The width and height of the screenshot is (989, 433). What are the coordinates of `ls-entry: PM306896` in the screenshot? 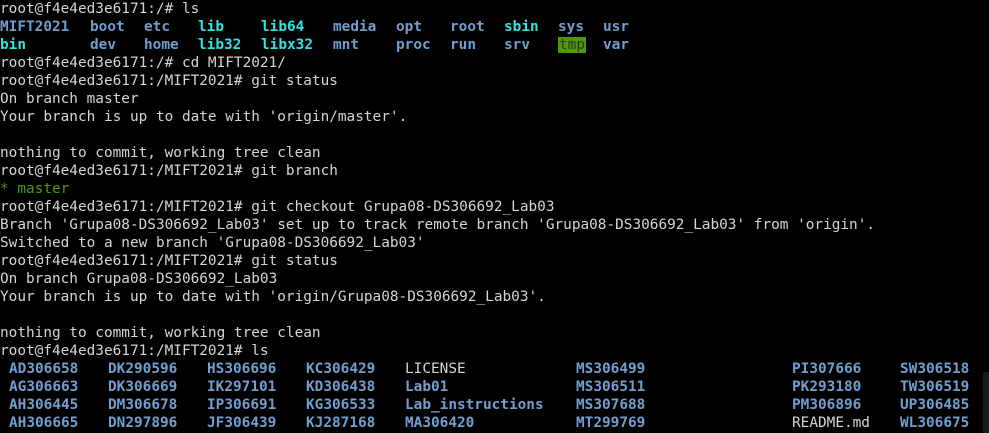 It's located at (827, 405).